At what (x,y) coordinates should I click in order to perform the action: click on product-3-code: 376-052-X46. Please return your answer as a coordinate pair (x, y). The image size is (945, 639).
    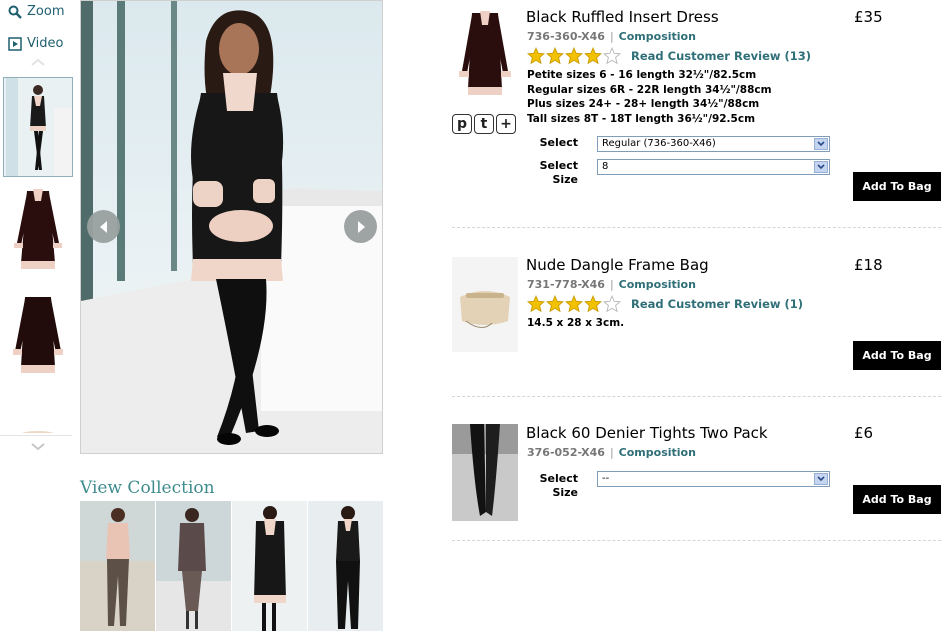
    Looking at the image, I should click on (566, 452).